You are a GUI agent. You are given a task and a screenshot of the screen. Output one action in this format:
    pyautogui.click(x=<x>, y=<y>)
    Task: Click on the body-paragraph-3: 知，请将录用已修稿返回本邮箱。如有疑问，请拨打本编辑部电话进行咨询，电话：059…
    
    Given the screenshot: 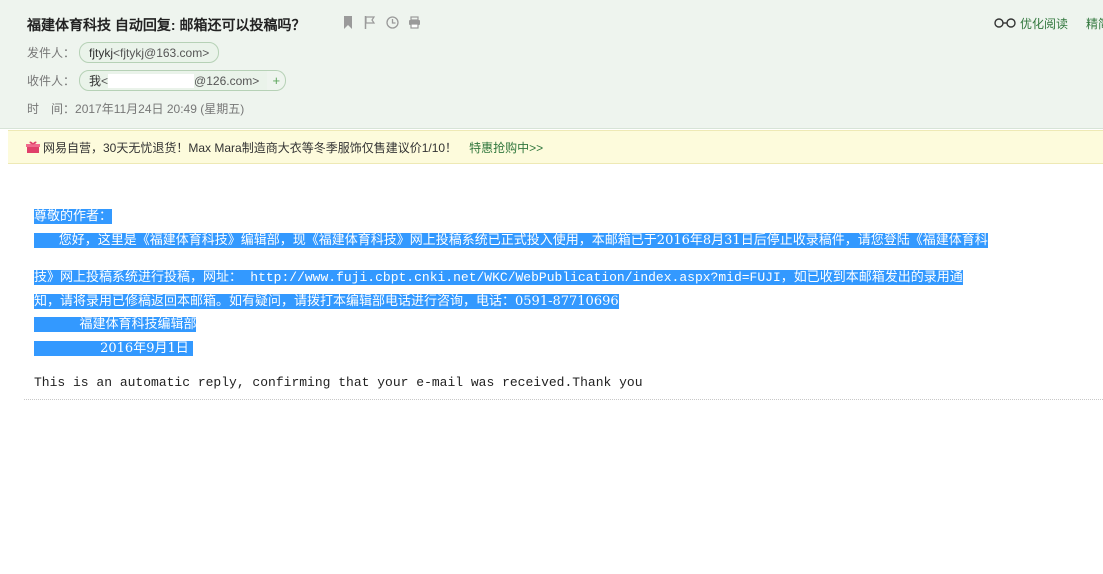 What is the action you would take?
    pyautogui.click(x=326, y=301)
    